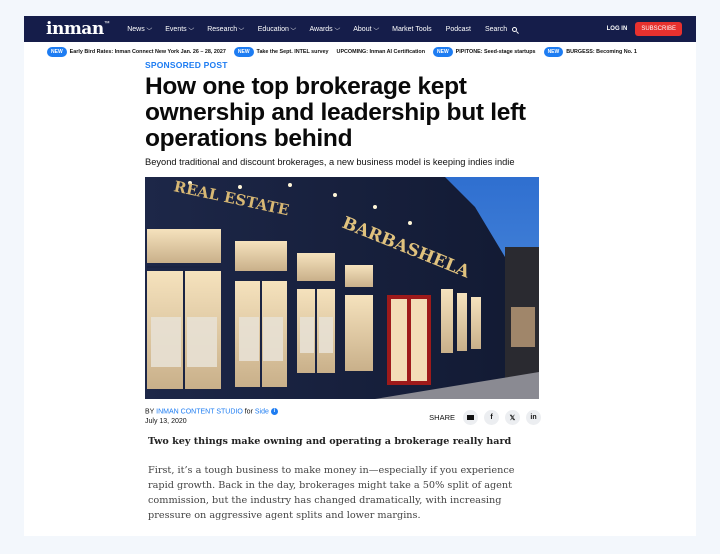 Image resolution: width=720 pixels, height=554 pixels. What do you see at coordinates (412, 29) in the screenshot?
I see `nav-item-market-tools: Market Tools` at bounding box center [412, 29].